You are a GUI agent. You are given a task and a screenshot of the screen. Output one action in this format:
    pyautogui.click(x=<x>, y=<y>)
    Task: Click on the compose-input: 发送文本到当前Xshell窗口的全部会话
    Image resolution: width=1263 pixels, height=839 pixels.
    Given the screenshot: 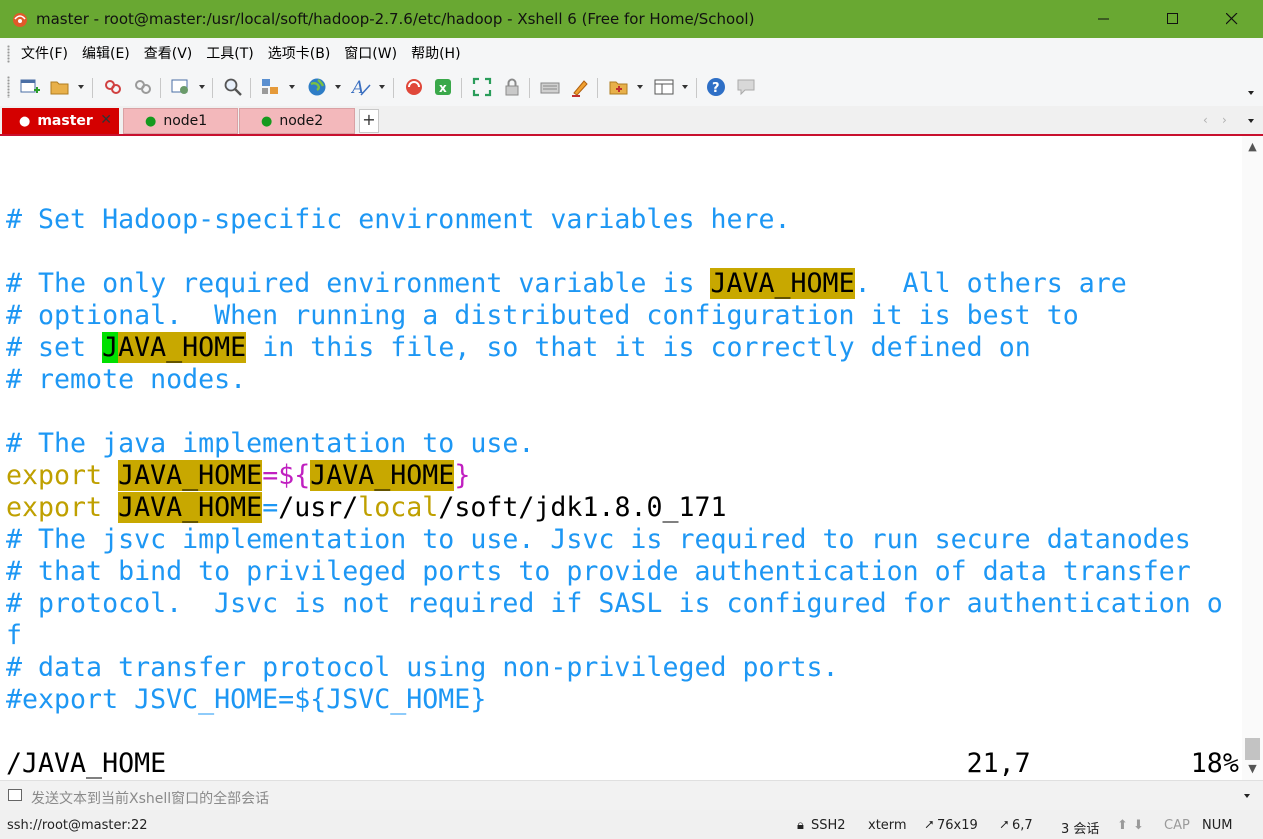 What is the action you would take?
    pyautogui.click(x=150, y=798)
    